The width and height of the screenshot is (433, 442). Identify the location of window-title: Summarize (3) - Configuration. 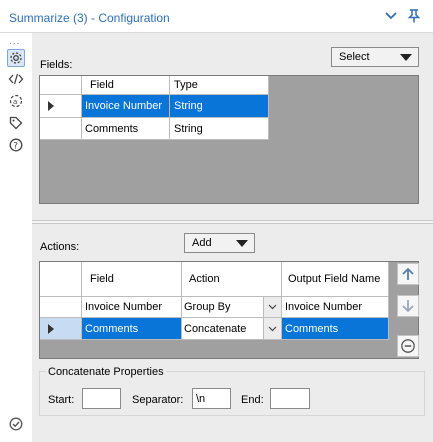
(89, 18).